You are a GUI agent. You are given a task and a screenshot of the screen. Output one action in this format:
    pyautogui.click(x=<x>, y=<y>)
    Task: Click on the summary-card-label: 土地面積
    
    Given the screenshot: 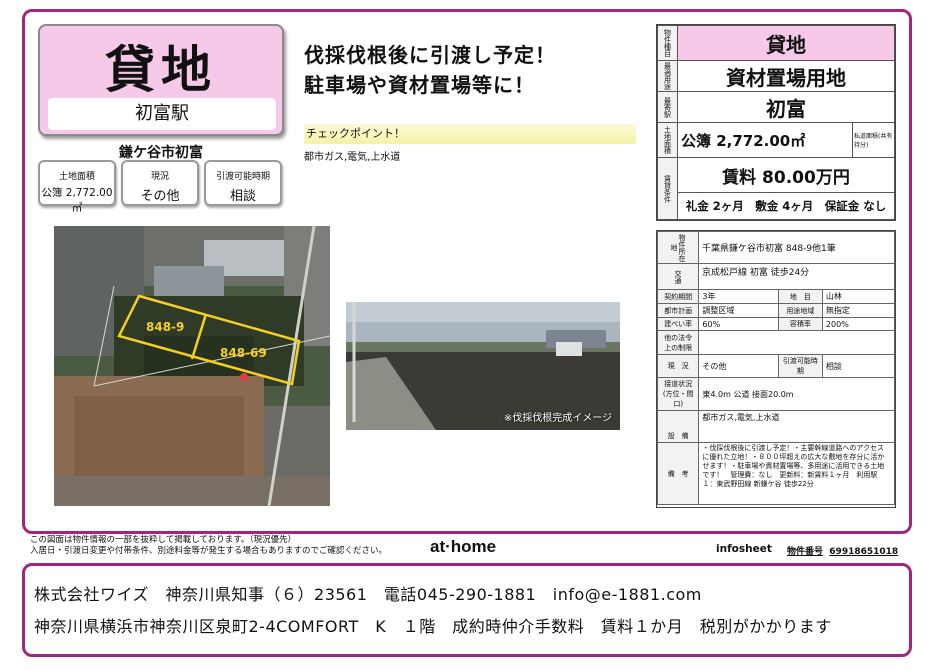 What is the action you would take?
    pyautogui.click(x=76, y=177)
    